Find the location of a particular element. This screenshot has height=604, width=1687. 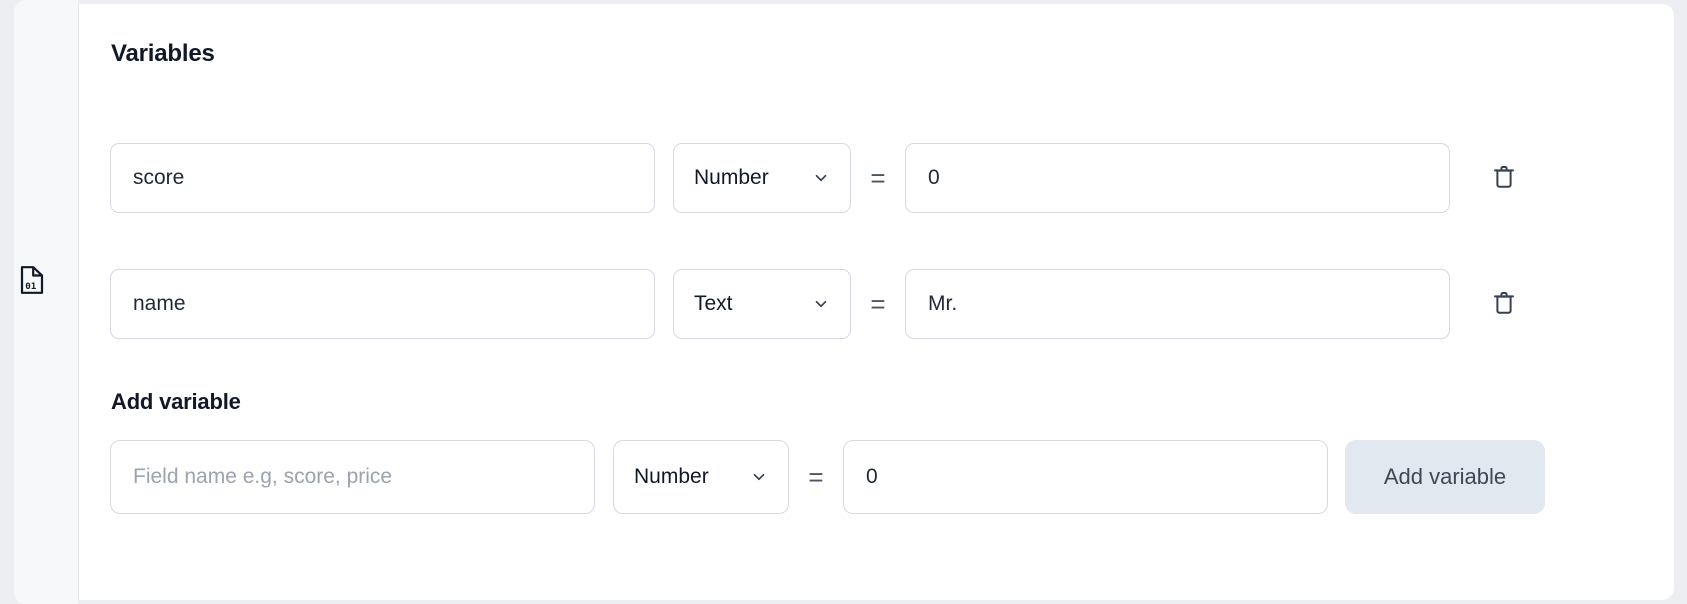

new-variable-type-value: Number is located at coordinates (671, 476).